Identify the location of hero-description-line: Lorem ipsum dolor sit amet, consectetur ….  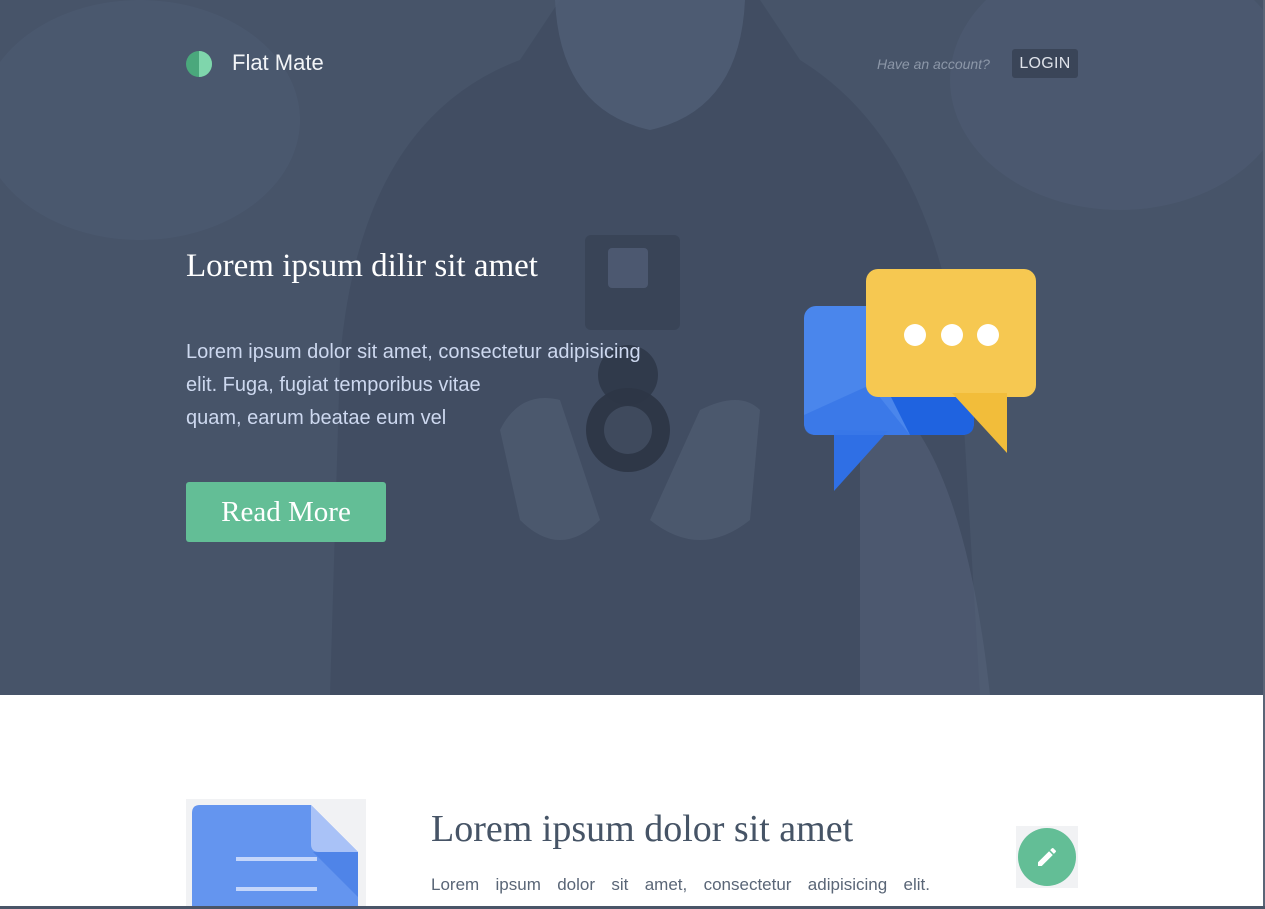
(413, 352).